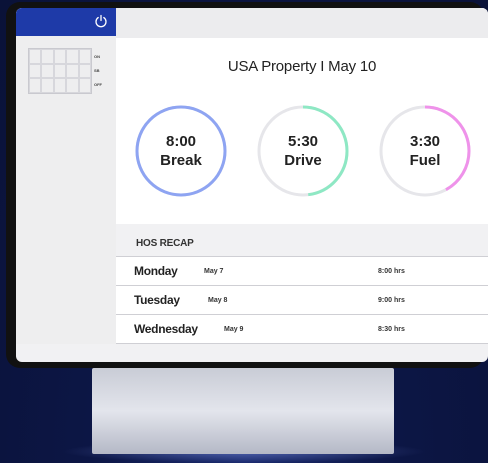 The image size is (488, 463). What do you see at coordinates (60, 71) in the screenshot?
I see `duty-status-grid` at bounding box center [60, 71].